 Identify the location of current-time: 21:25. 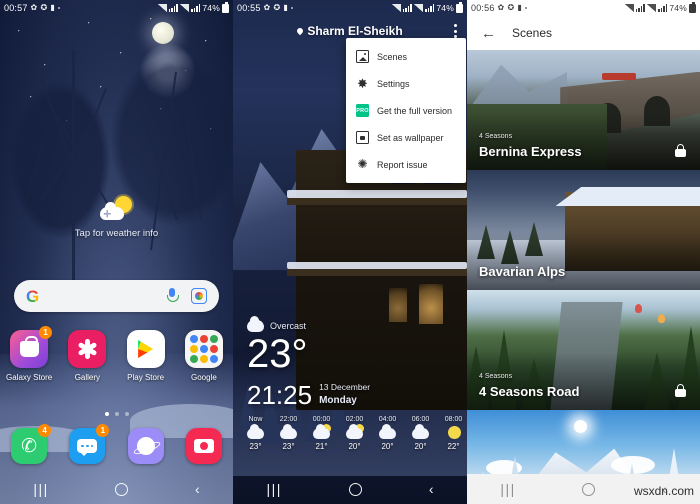
(280, 395).